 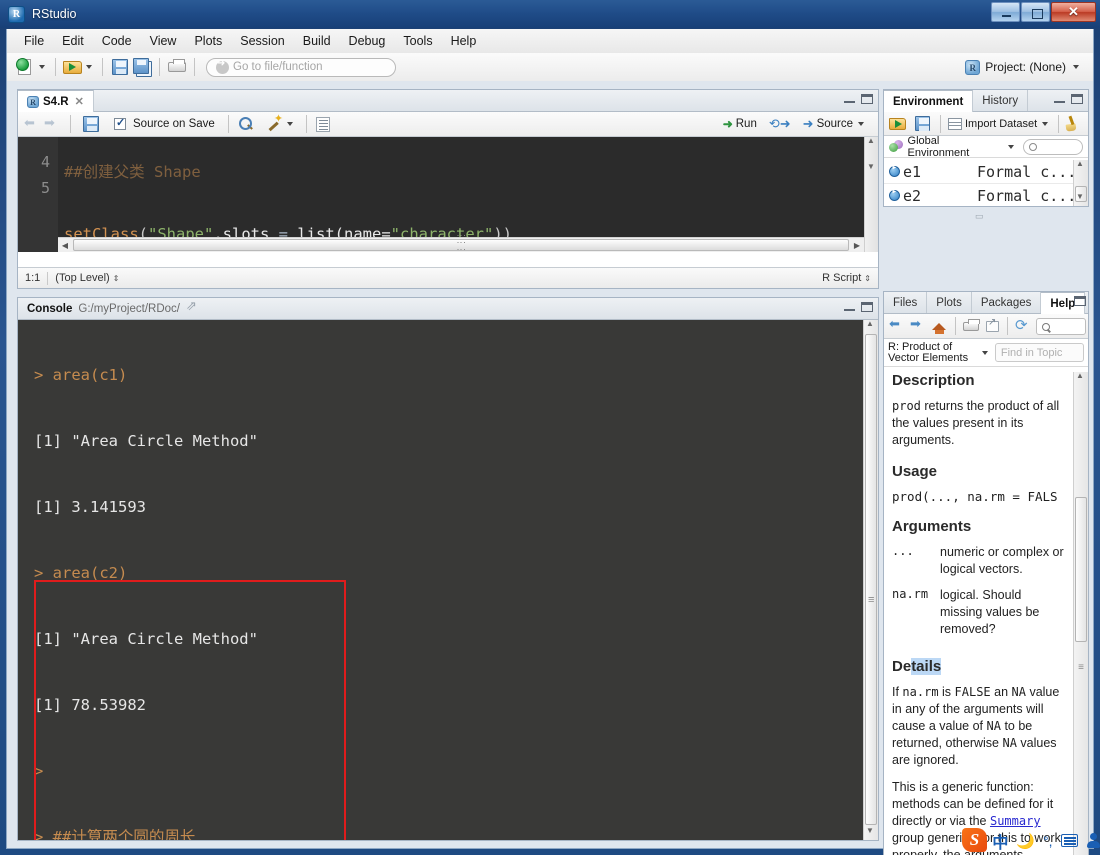 I want to click on code-tools-dropdown-icon, so click(x=289, y=124).